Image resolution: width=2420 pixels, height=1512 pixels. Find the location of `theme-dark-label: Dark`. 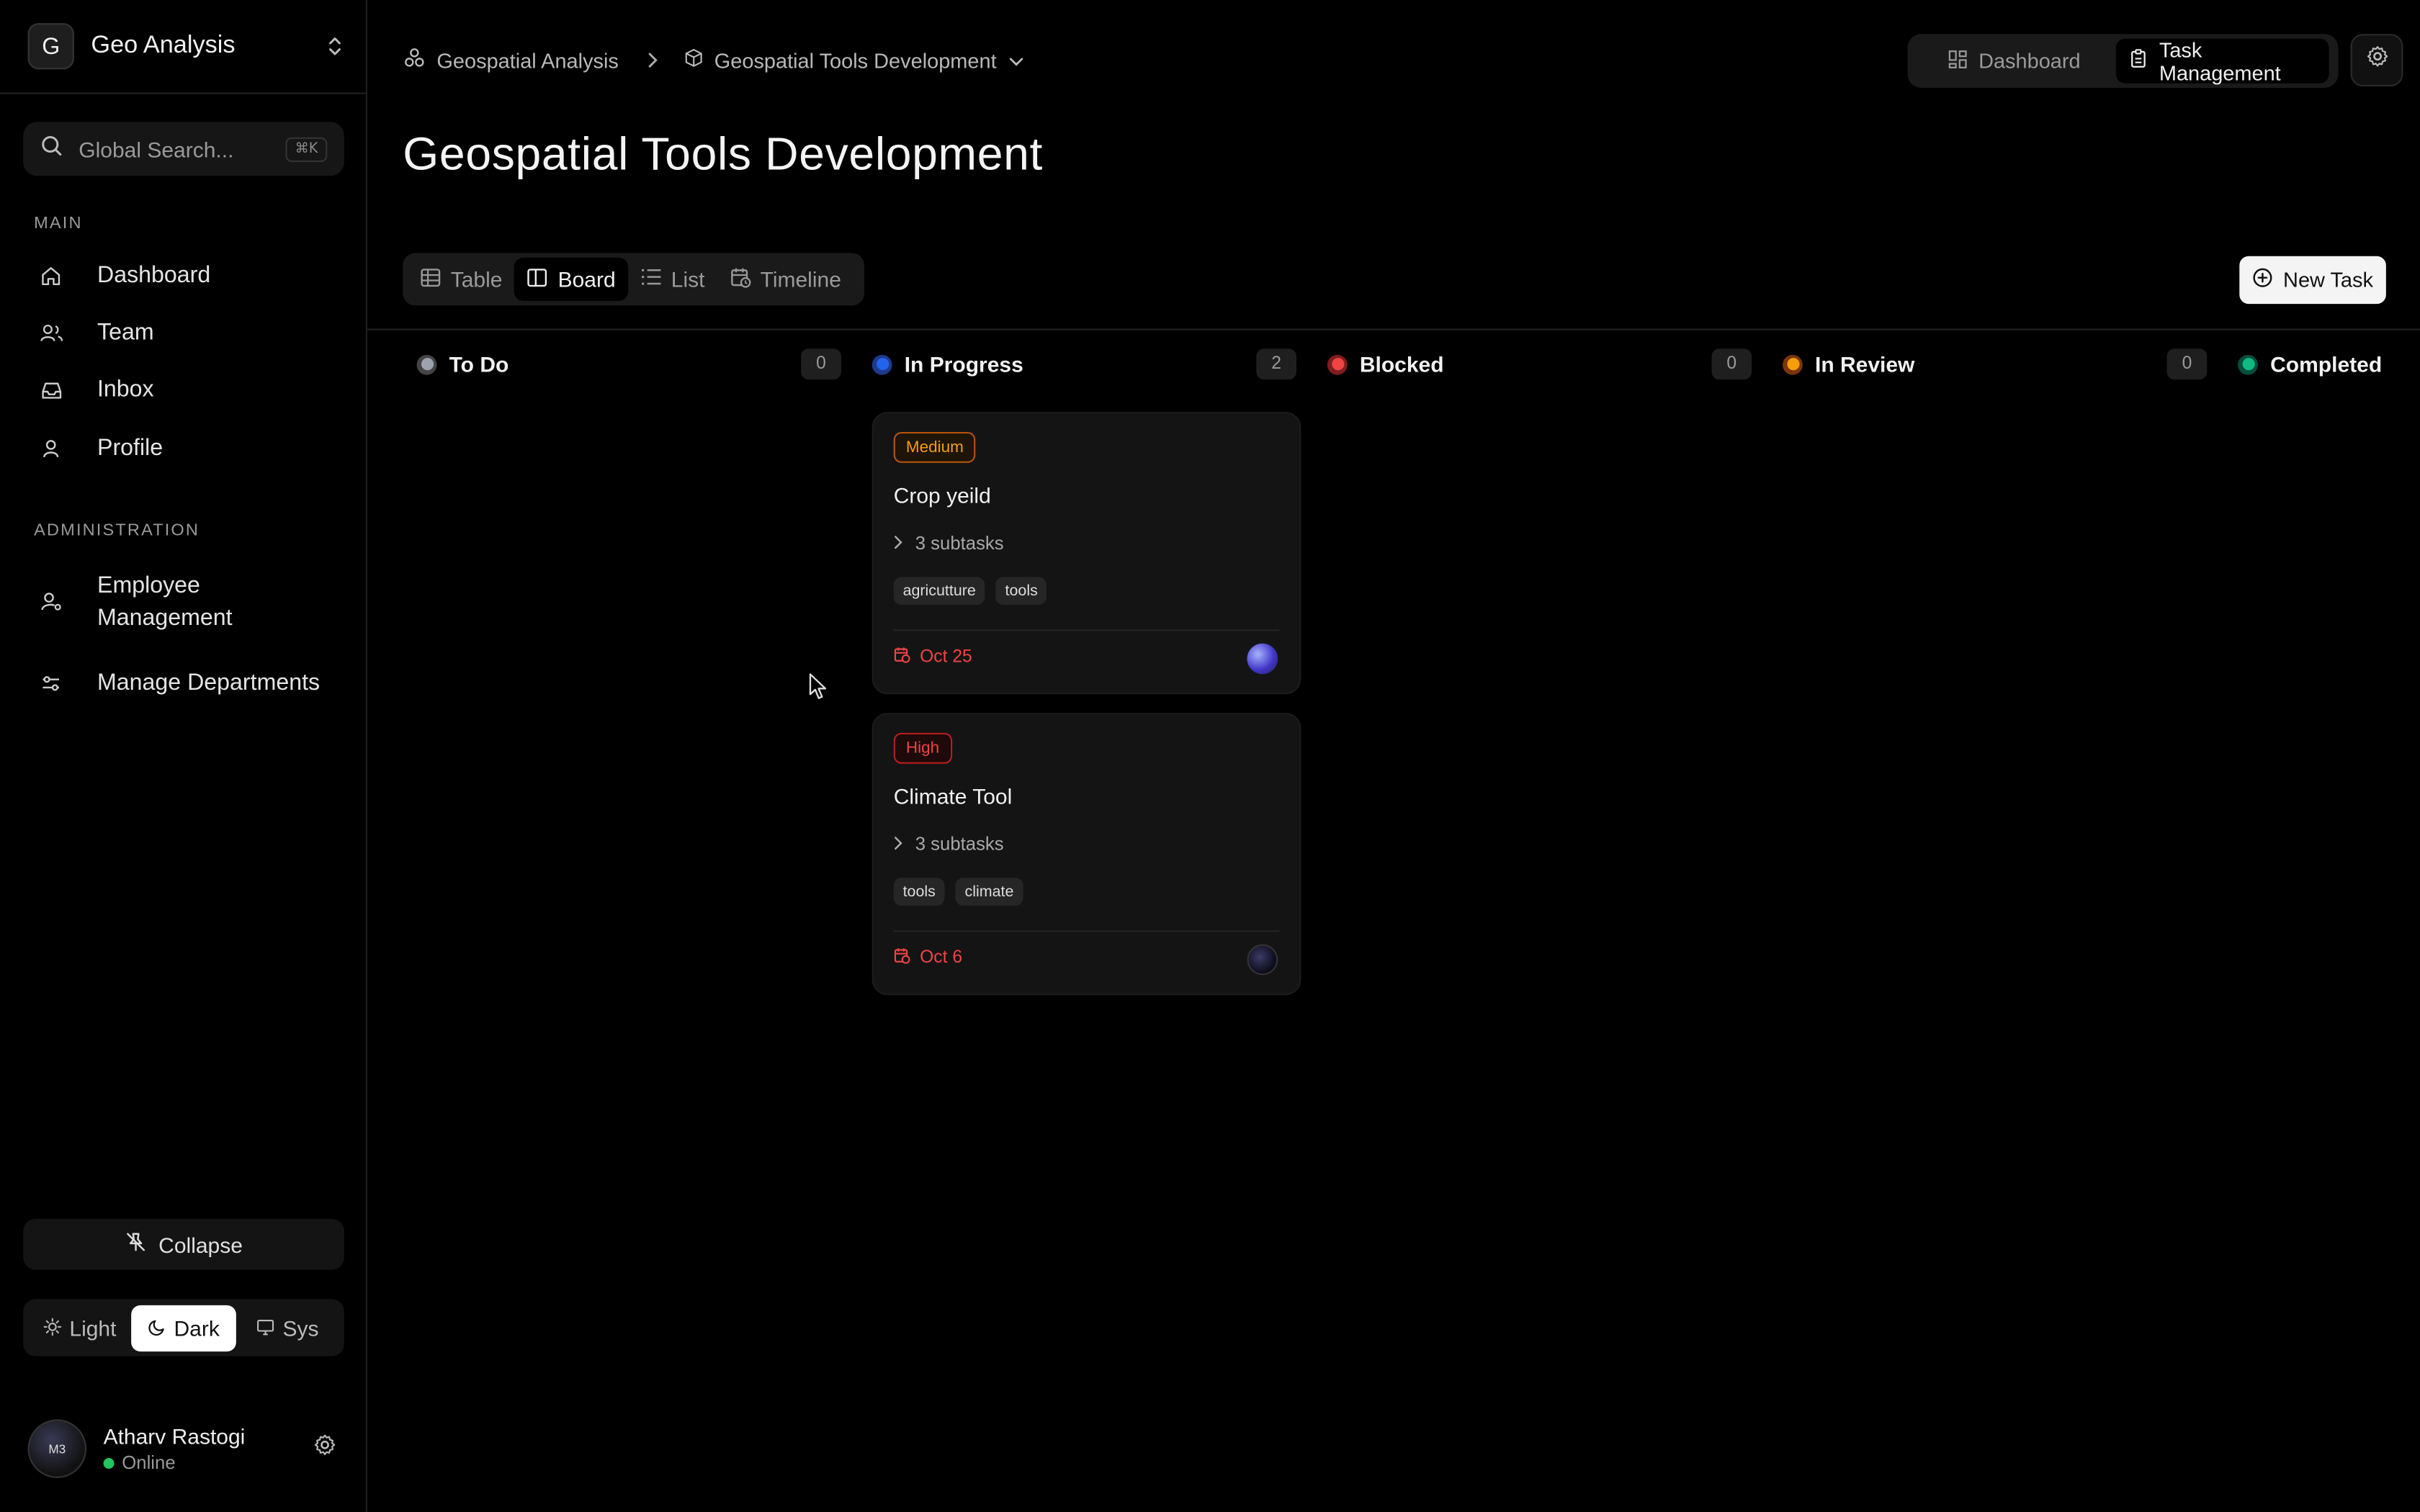

theme-dark-label: Dark is located at coordinates (197, 1328).